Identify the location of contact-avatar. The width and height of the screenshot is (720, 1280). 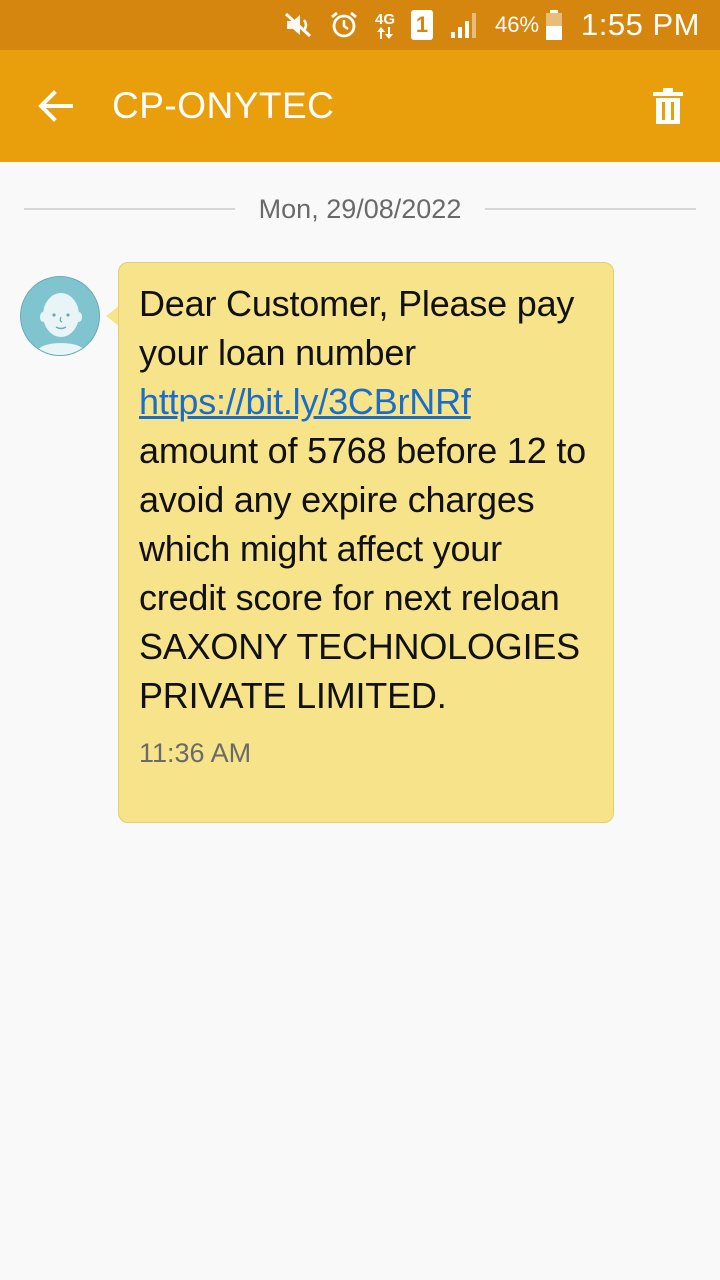
(60, 316).